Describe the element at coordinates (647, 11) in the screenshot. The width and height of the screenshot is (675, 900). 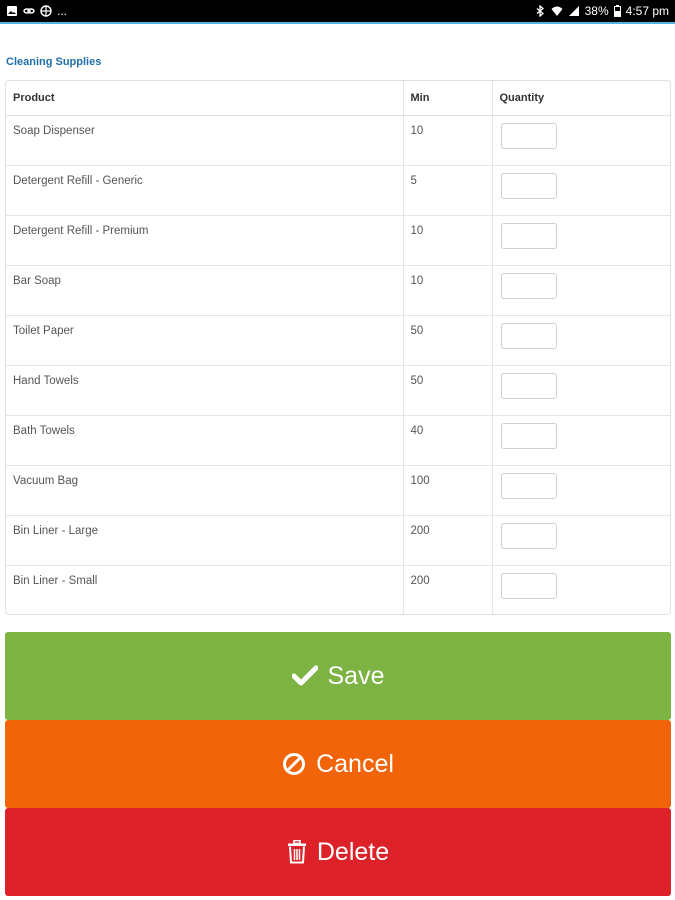
I see `clock: 4:57 pm` at that location.